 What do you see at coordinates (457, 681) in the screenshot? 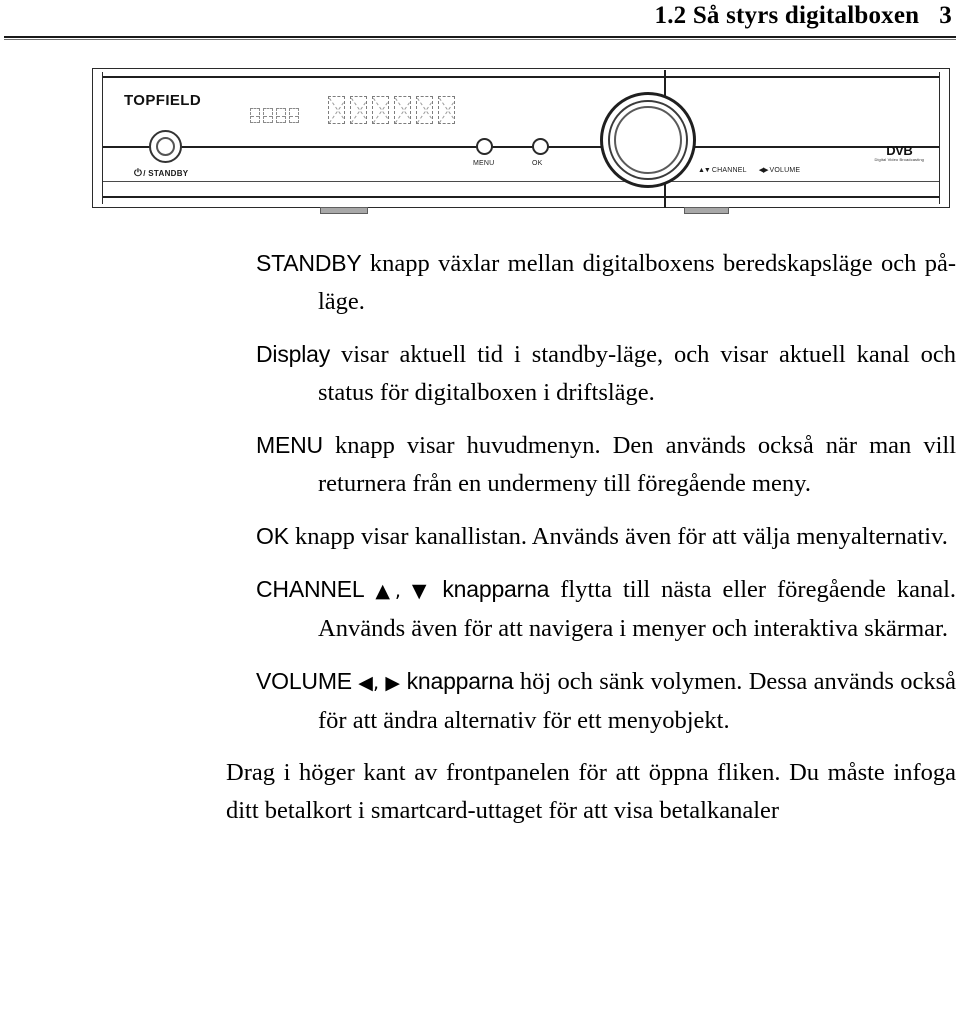
I see `paragraph-volume-knapparna: knapparna` at bounding box center [457, 681].